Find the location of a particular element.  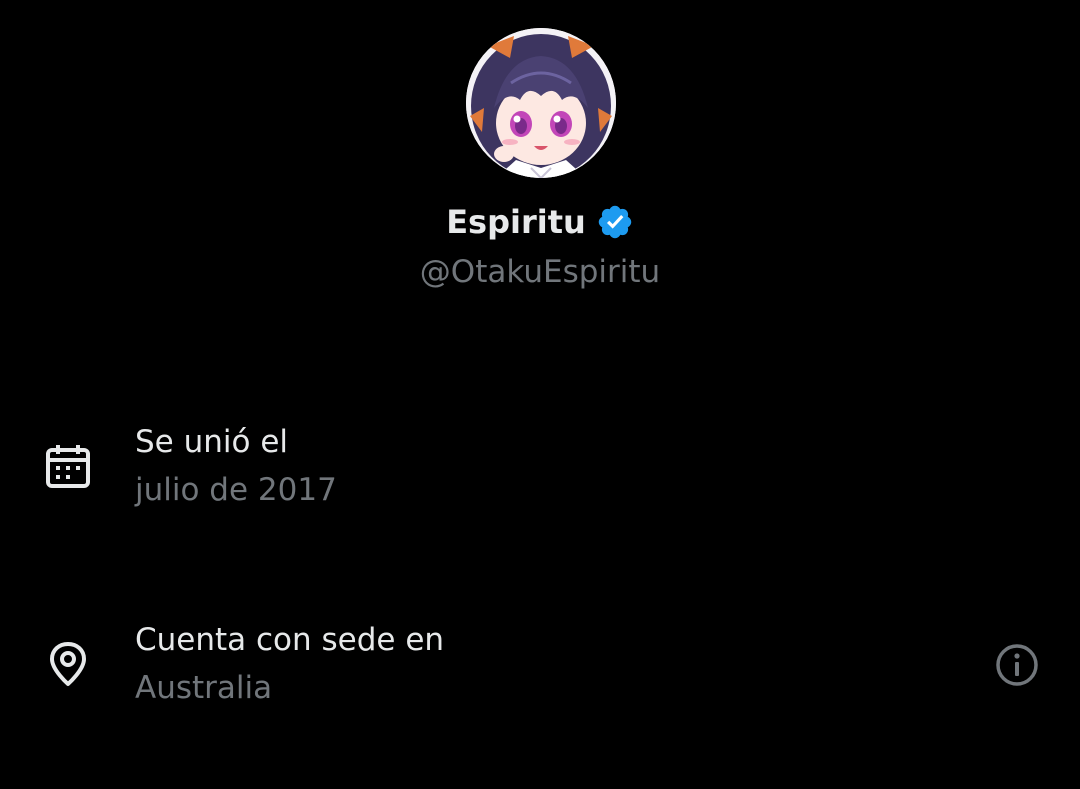

profile-name-row: Espiritu is located at coordinates (540, 222).